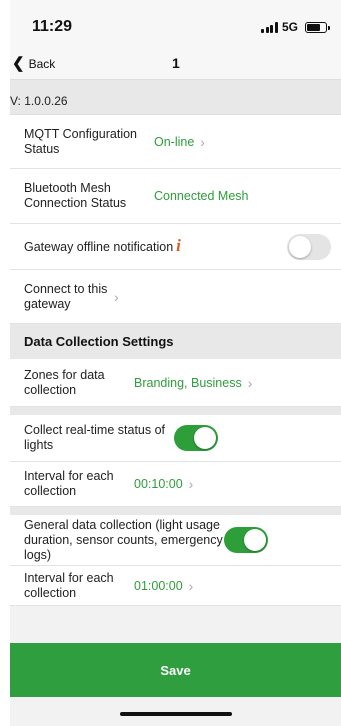 The image size is (341, 726). I want to click on interval-value-text-2: 01:00:00, so click(158, 585).